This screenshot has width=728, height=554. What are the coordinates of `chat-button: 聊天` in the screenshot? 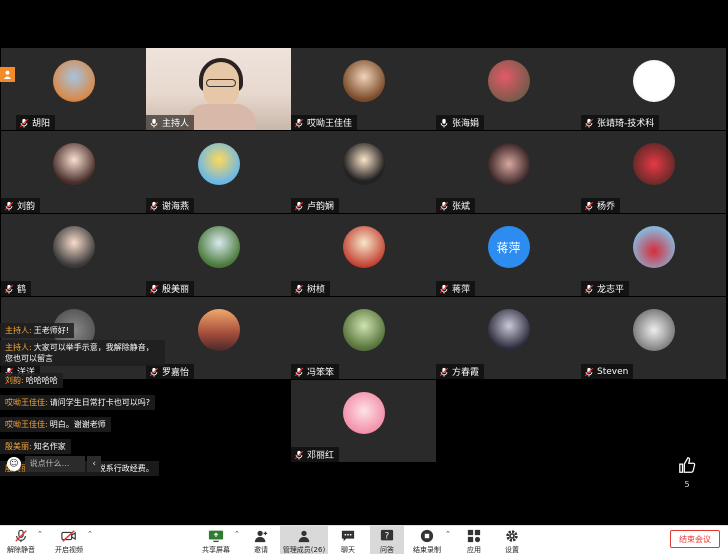 It's located at (348, 540).